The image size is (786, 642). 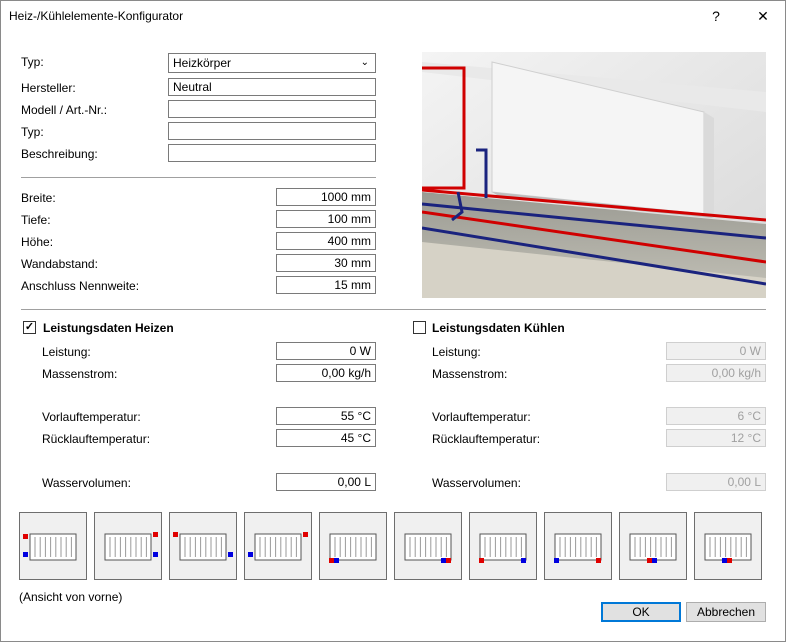 I want to click on heizen-title: Leistungsdaten Heizen, so click(x=108, y=328).